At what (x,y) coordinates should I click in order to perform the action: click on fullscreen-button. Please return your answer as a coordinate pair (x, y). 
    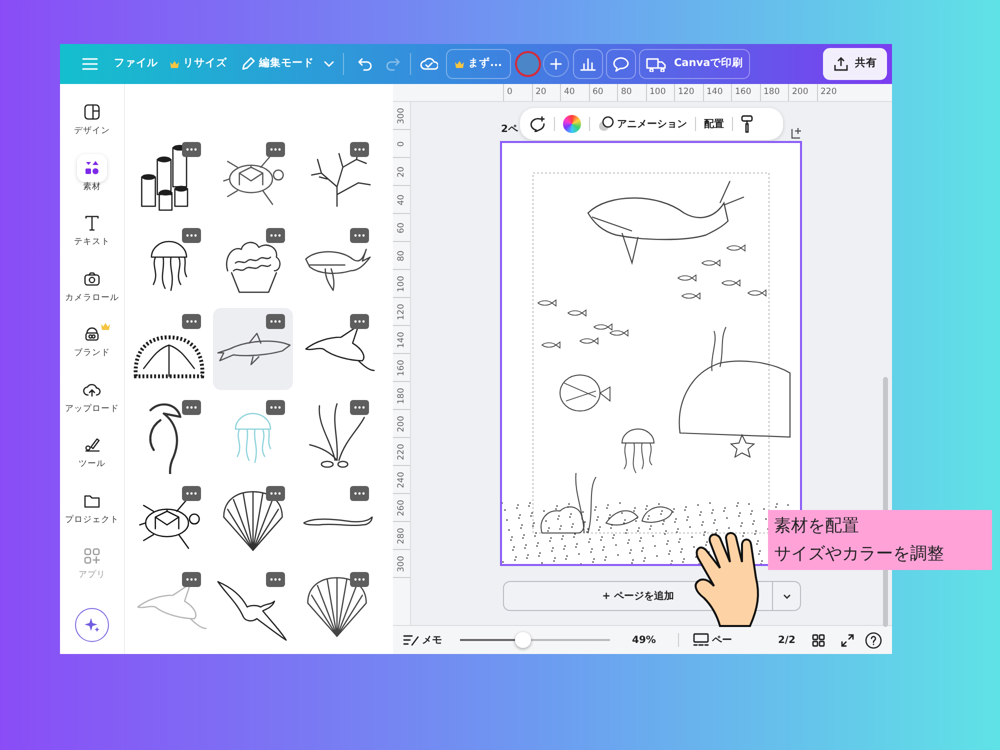
    Looking at the image, I should click on (847, 640).